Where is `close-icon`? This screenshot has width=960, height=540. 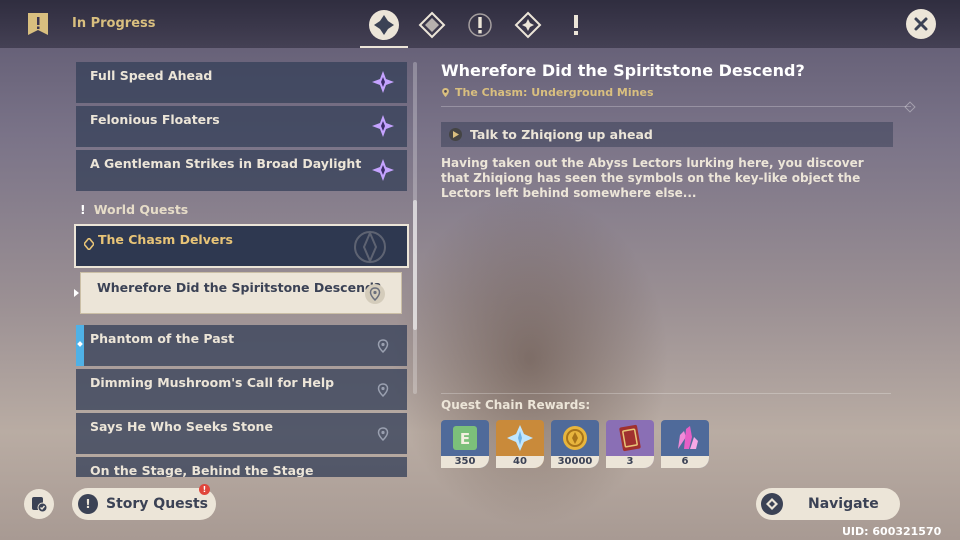 close-icon is located at coordinates (921, 24).